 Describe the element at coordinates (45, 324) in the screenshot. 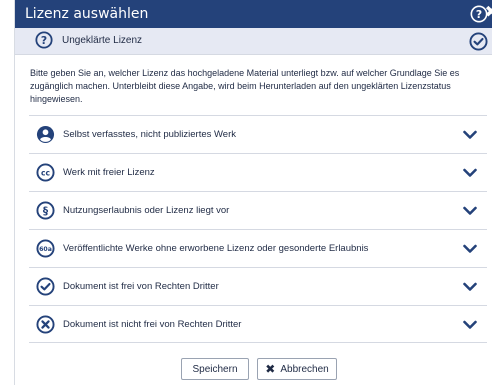

I see `x-circle-icon` at that location.